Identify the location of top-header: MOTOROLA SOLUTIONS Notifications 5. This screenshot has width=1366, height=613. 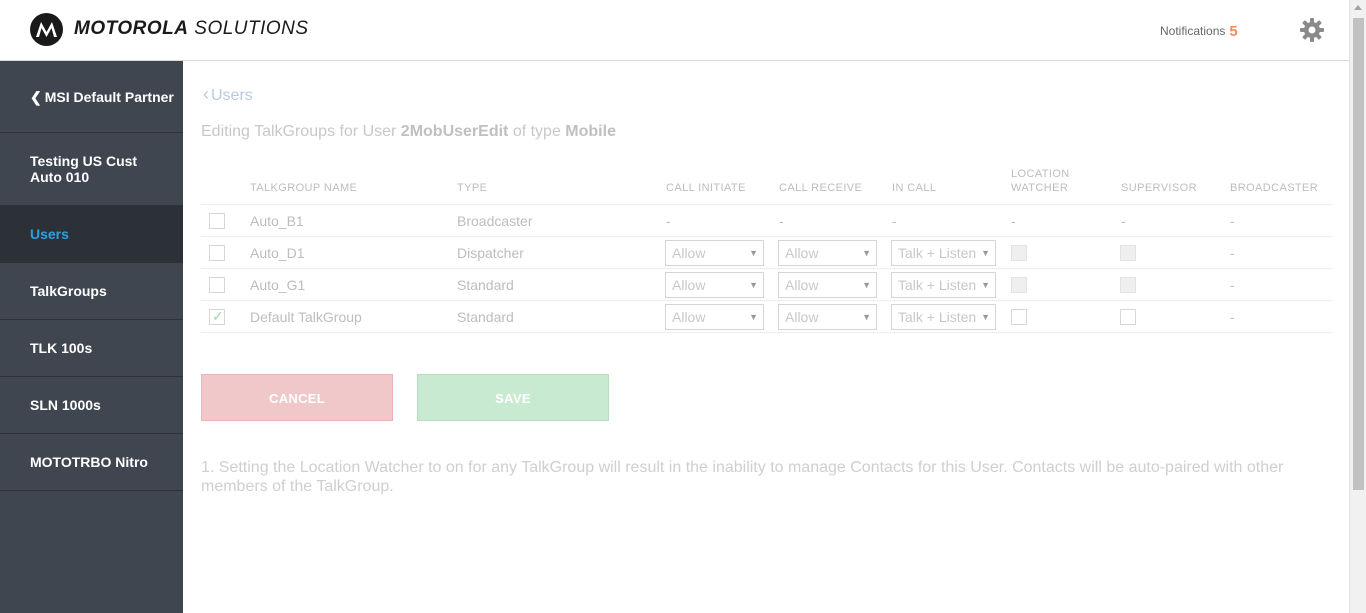
(674, 30).